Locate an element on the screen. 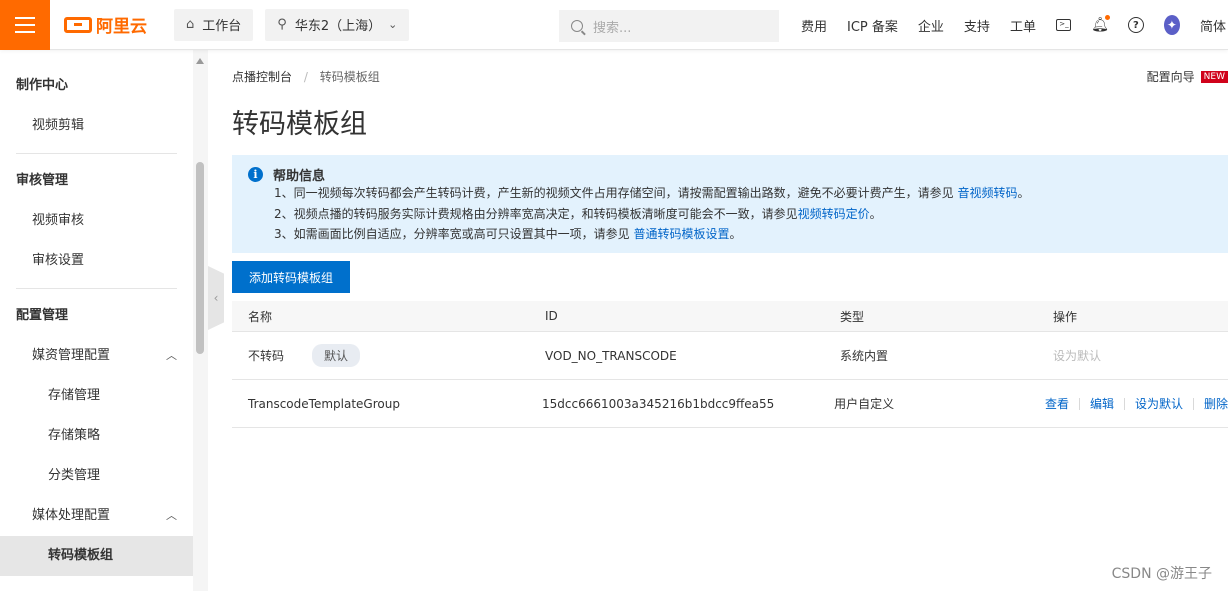  type-cell: 系统内置 is located at coordinates (864, 356).